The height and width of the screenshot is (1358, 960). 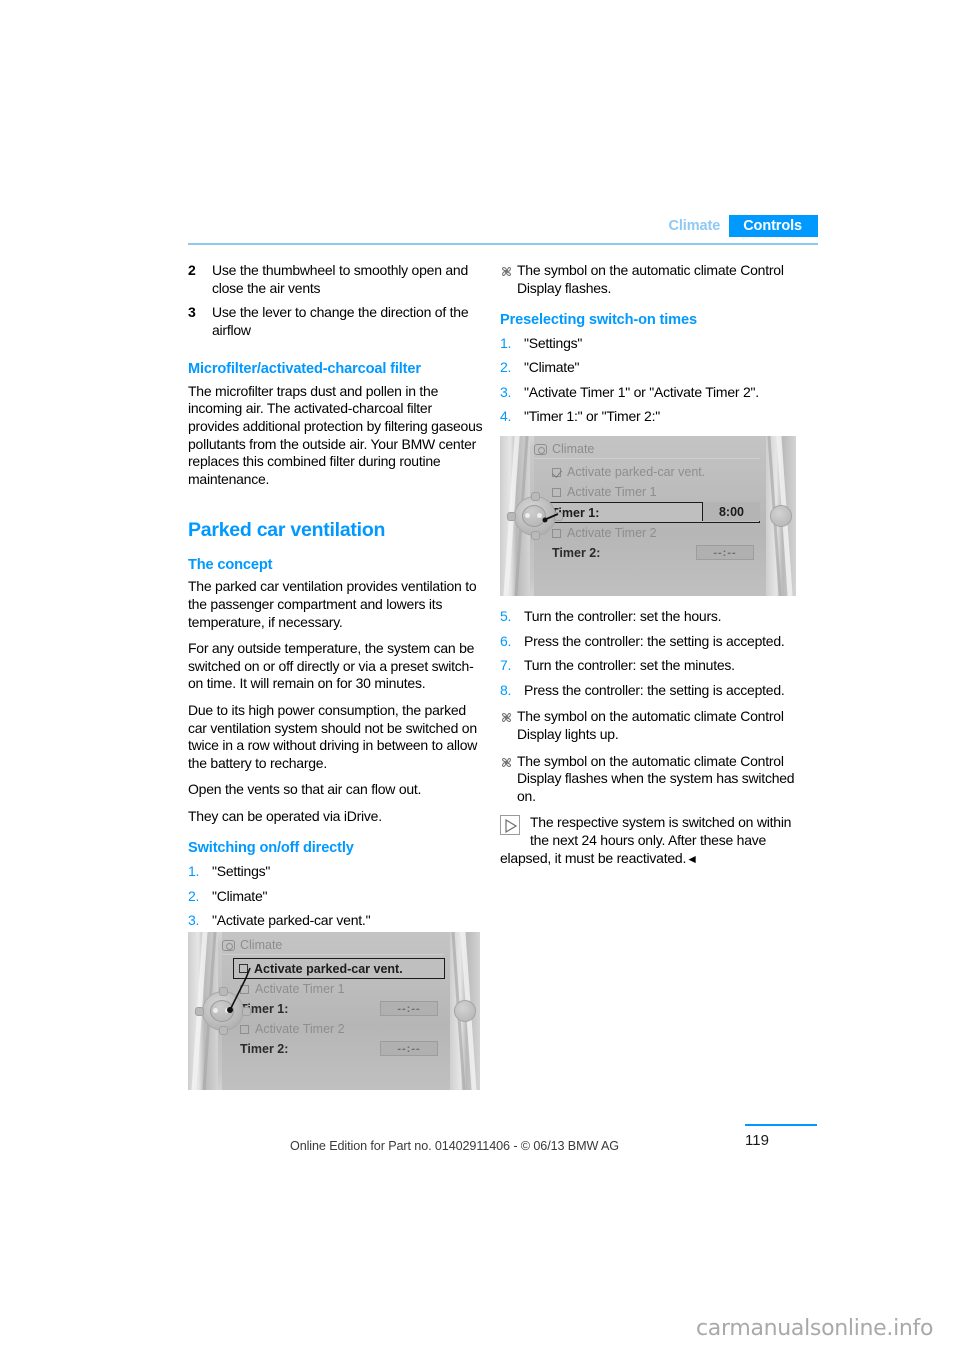 What do you see at coordinates (629, 665) in the screenshot?
I see `step-text: Turn the controller: set the minutes.` at bounding box center [629, 665].